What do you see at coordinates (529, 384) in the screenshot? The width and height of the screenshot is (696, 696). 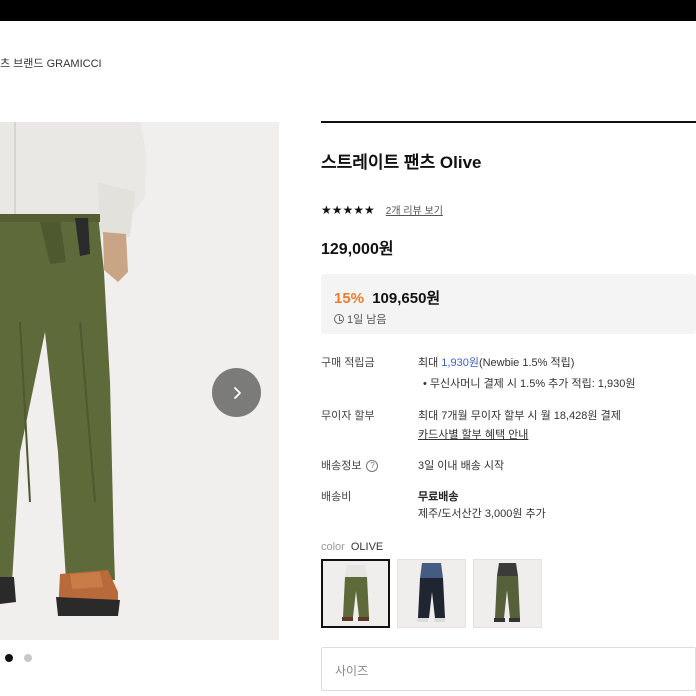 I see `points-bullet: • 무신사머니 결제 시 1.5% 추가 적립: 1,930원` at bounding box center [529, 384].